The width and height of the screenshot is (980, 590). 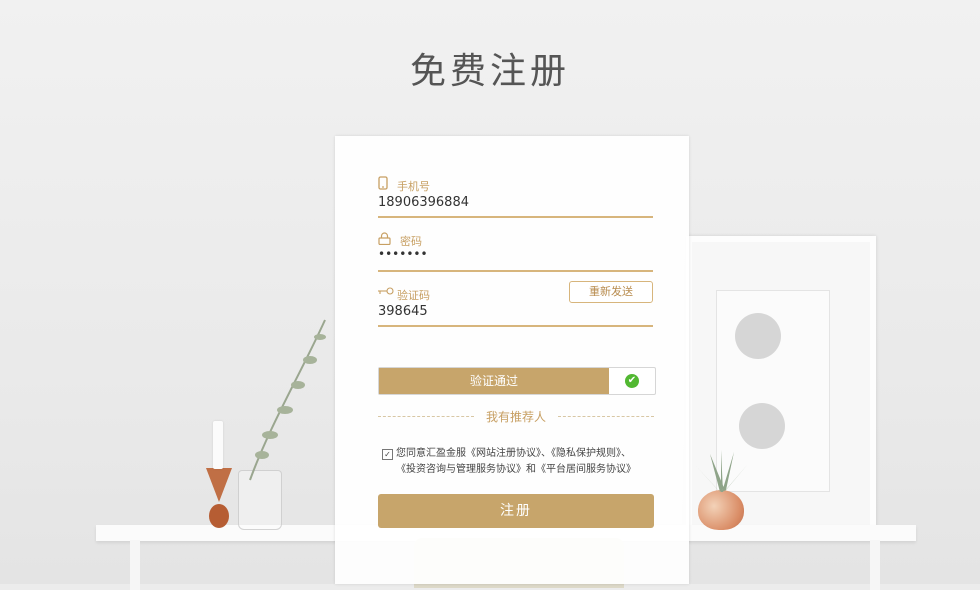 What do you see at coordinates (522, 470) in the screenshot?
I see `agreement-line-2: 《投资咨询与管理服务协议》和《平台居间服务协议》` at bounding box center [522, 470].